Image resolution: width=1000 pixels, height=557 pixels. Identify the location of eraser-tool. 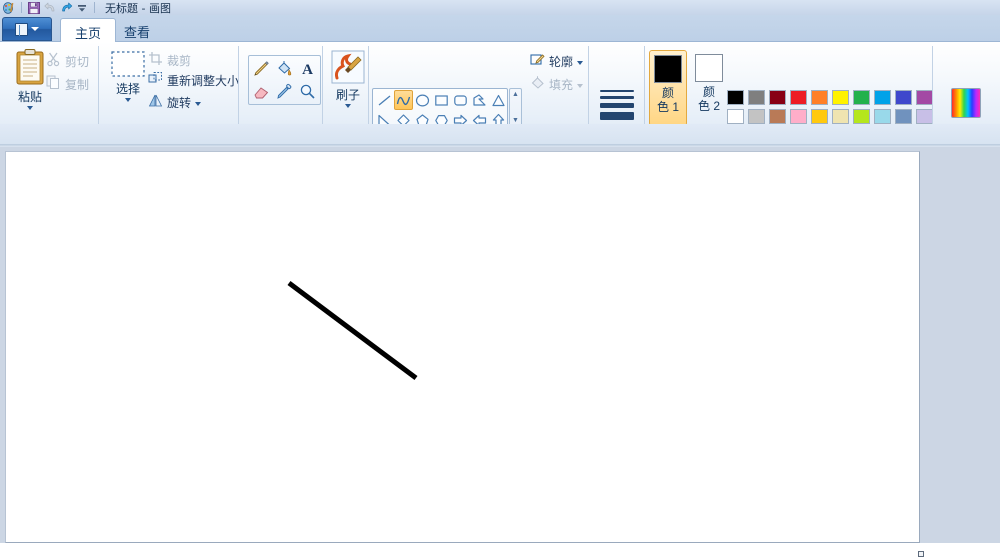
(261, 91).